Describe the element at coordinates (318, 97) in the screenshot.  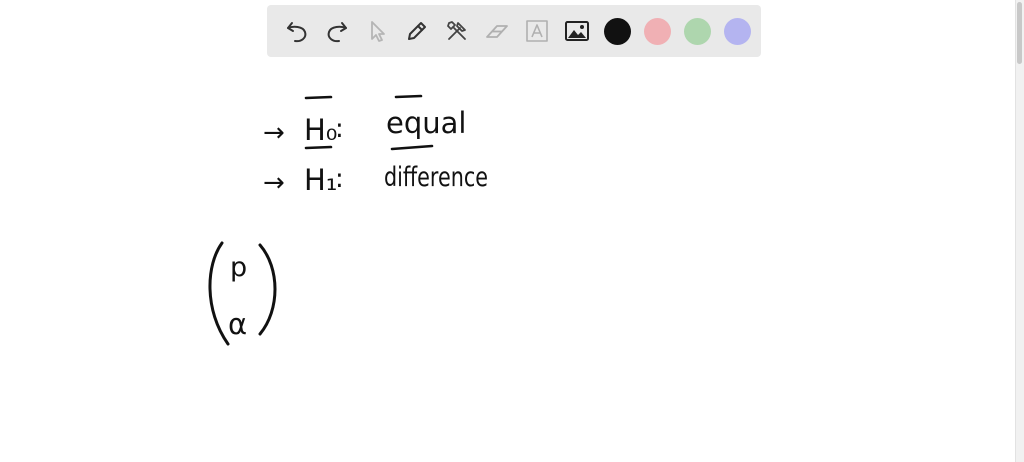
I see `h0-overline` at that location.